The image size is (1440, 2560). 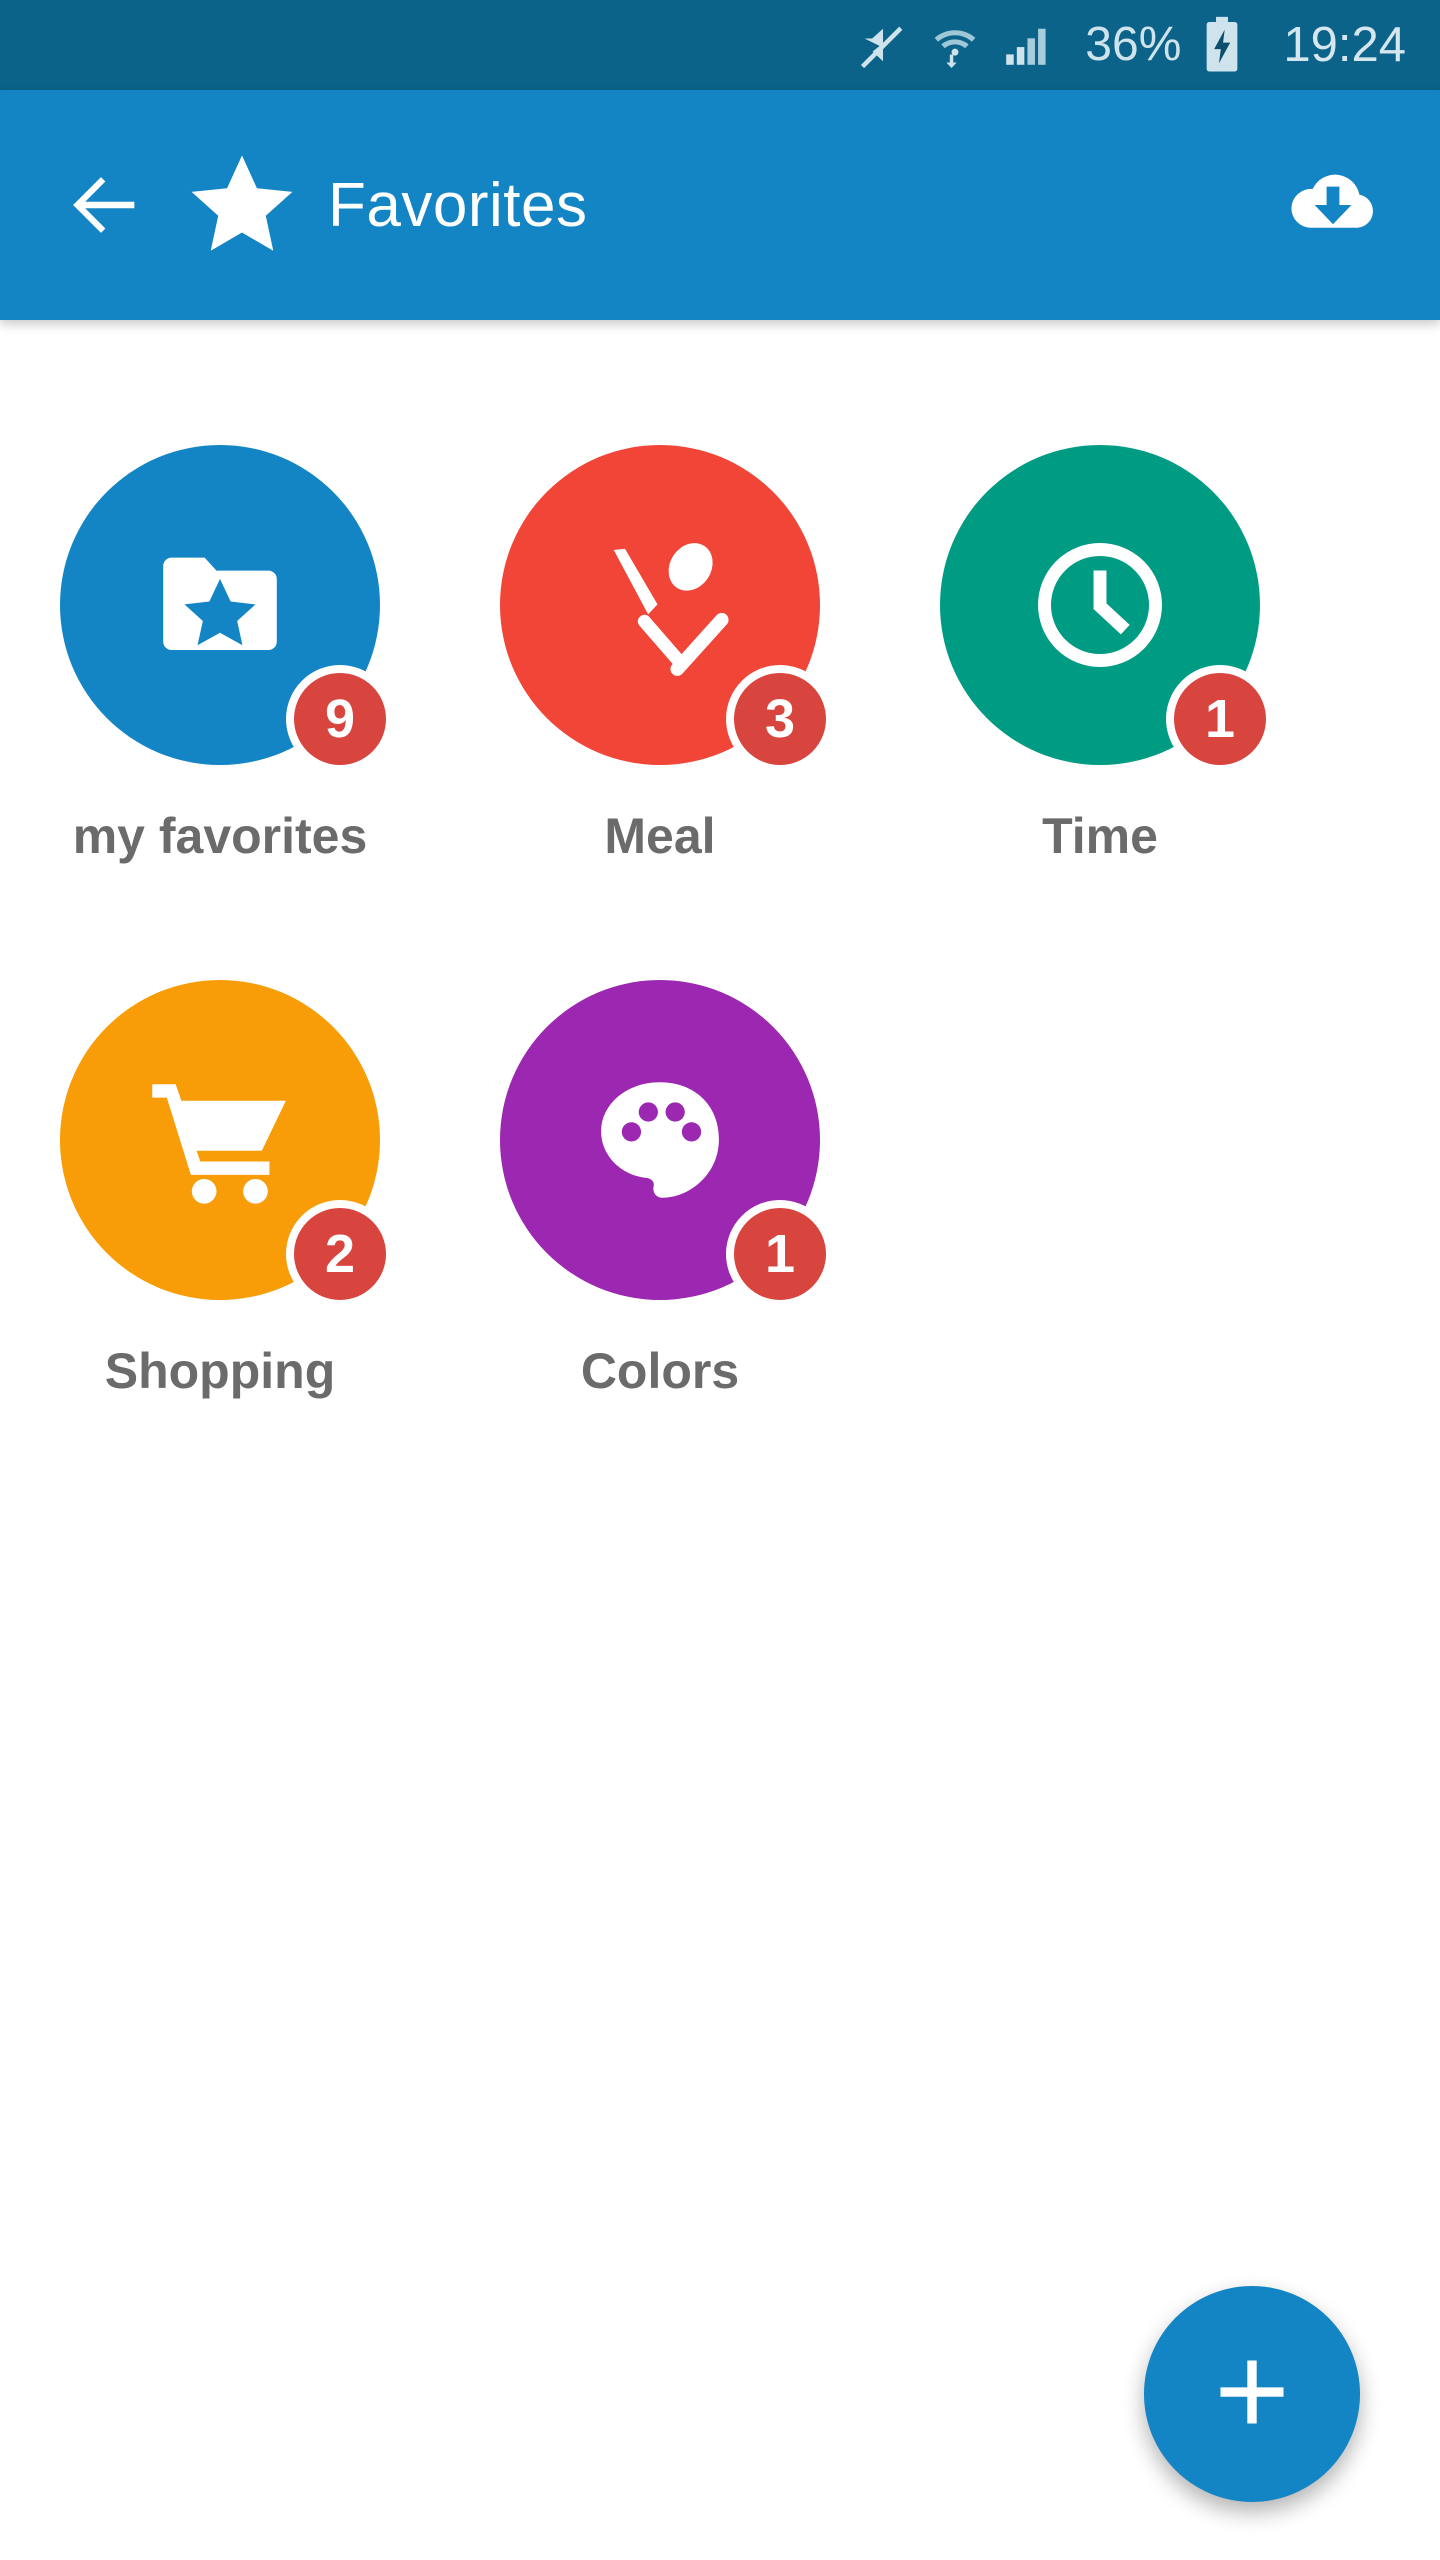 What do you see at coordinates (220, 836) in the screenshot?
I see `grid-item-label: my favorites` at bounding box center [220, 836].